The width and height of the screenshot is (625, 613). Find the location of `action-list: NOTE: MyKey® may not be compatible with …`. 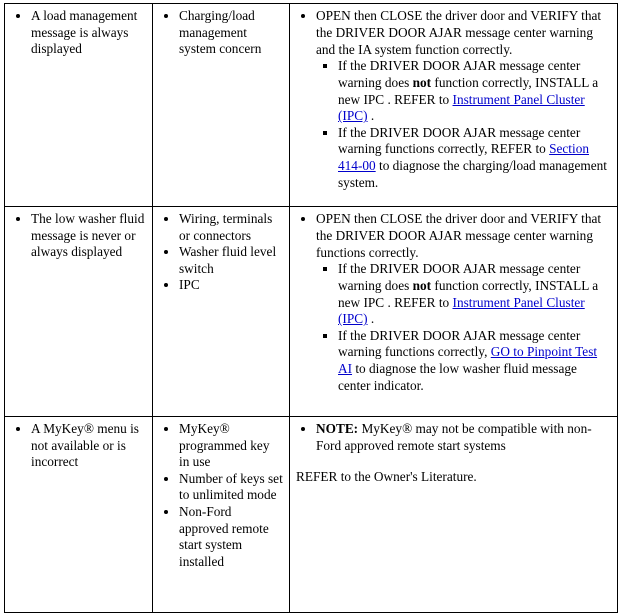

action-list: NOTE: MyKey® may not be compatible with … is located at coordinates (453, 438).